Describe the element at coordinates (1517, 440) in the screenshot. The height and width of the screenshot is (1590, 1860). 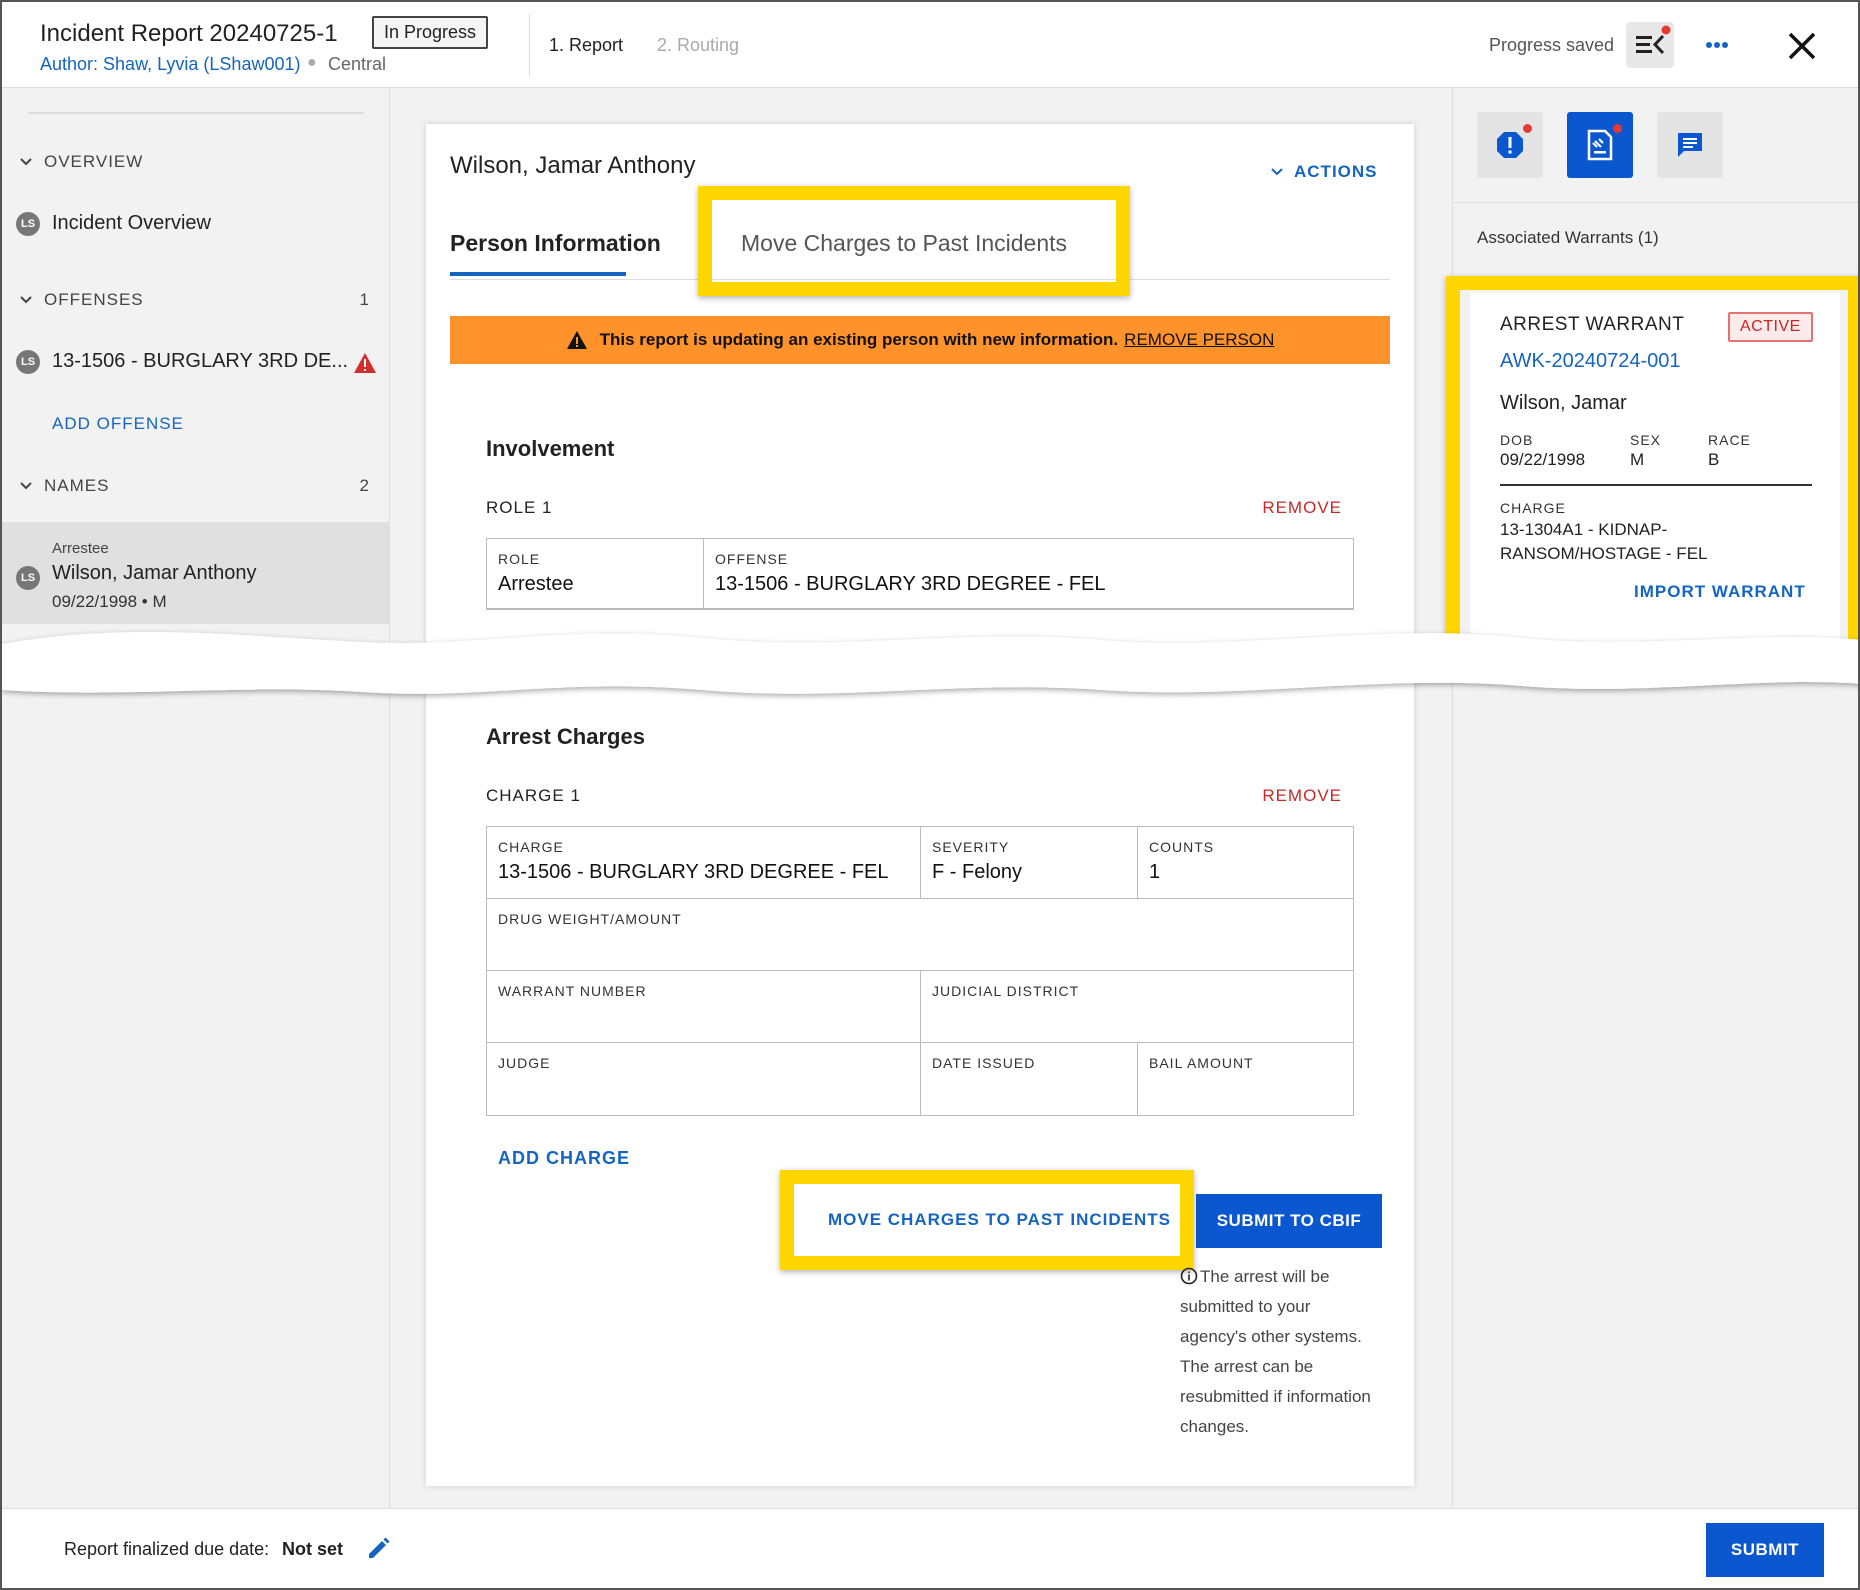
I see `dob-label: DOB` at that location.